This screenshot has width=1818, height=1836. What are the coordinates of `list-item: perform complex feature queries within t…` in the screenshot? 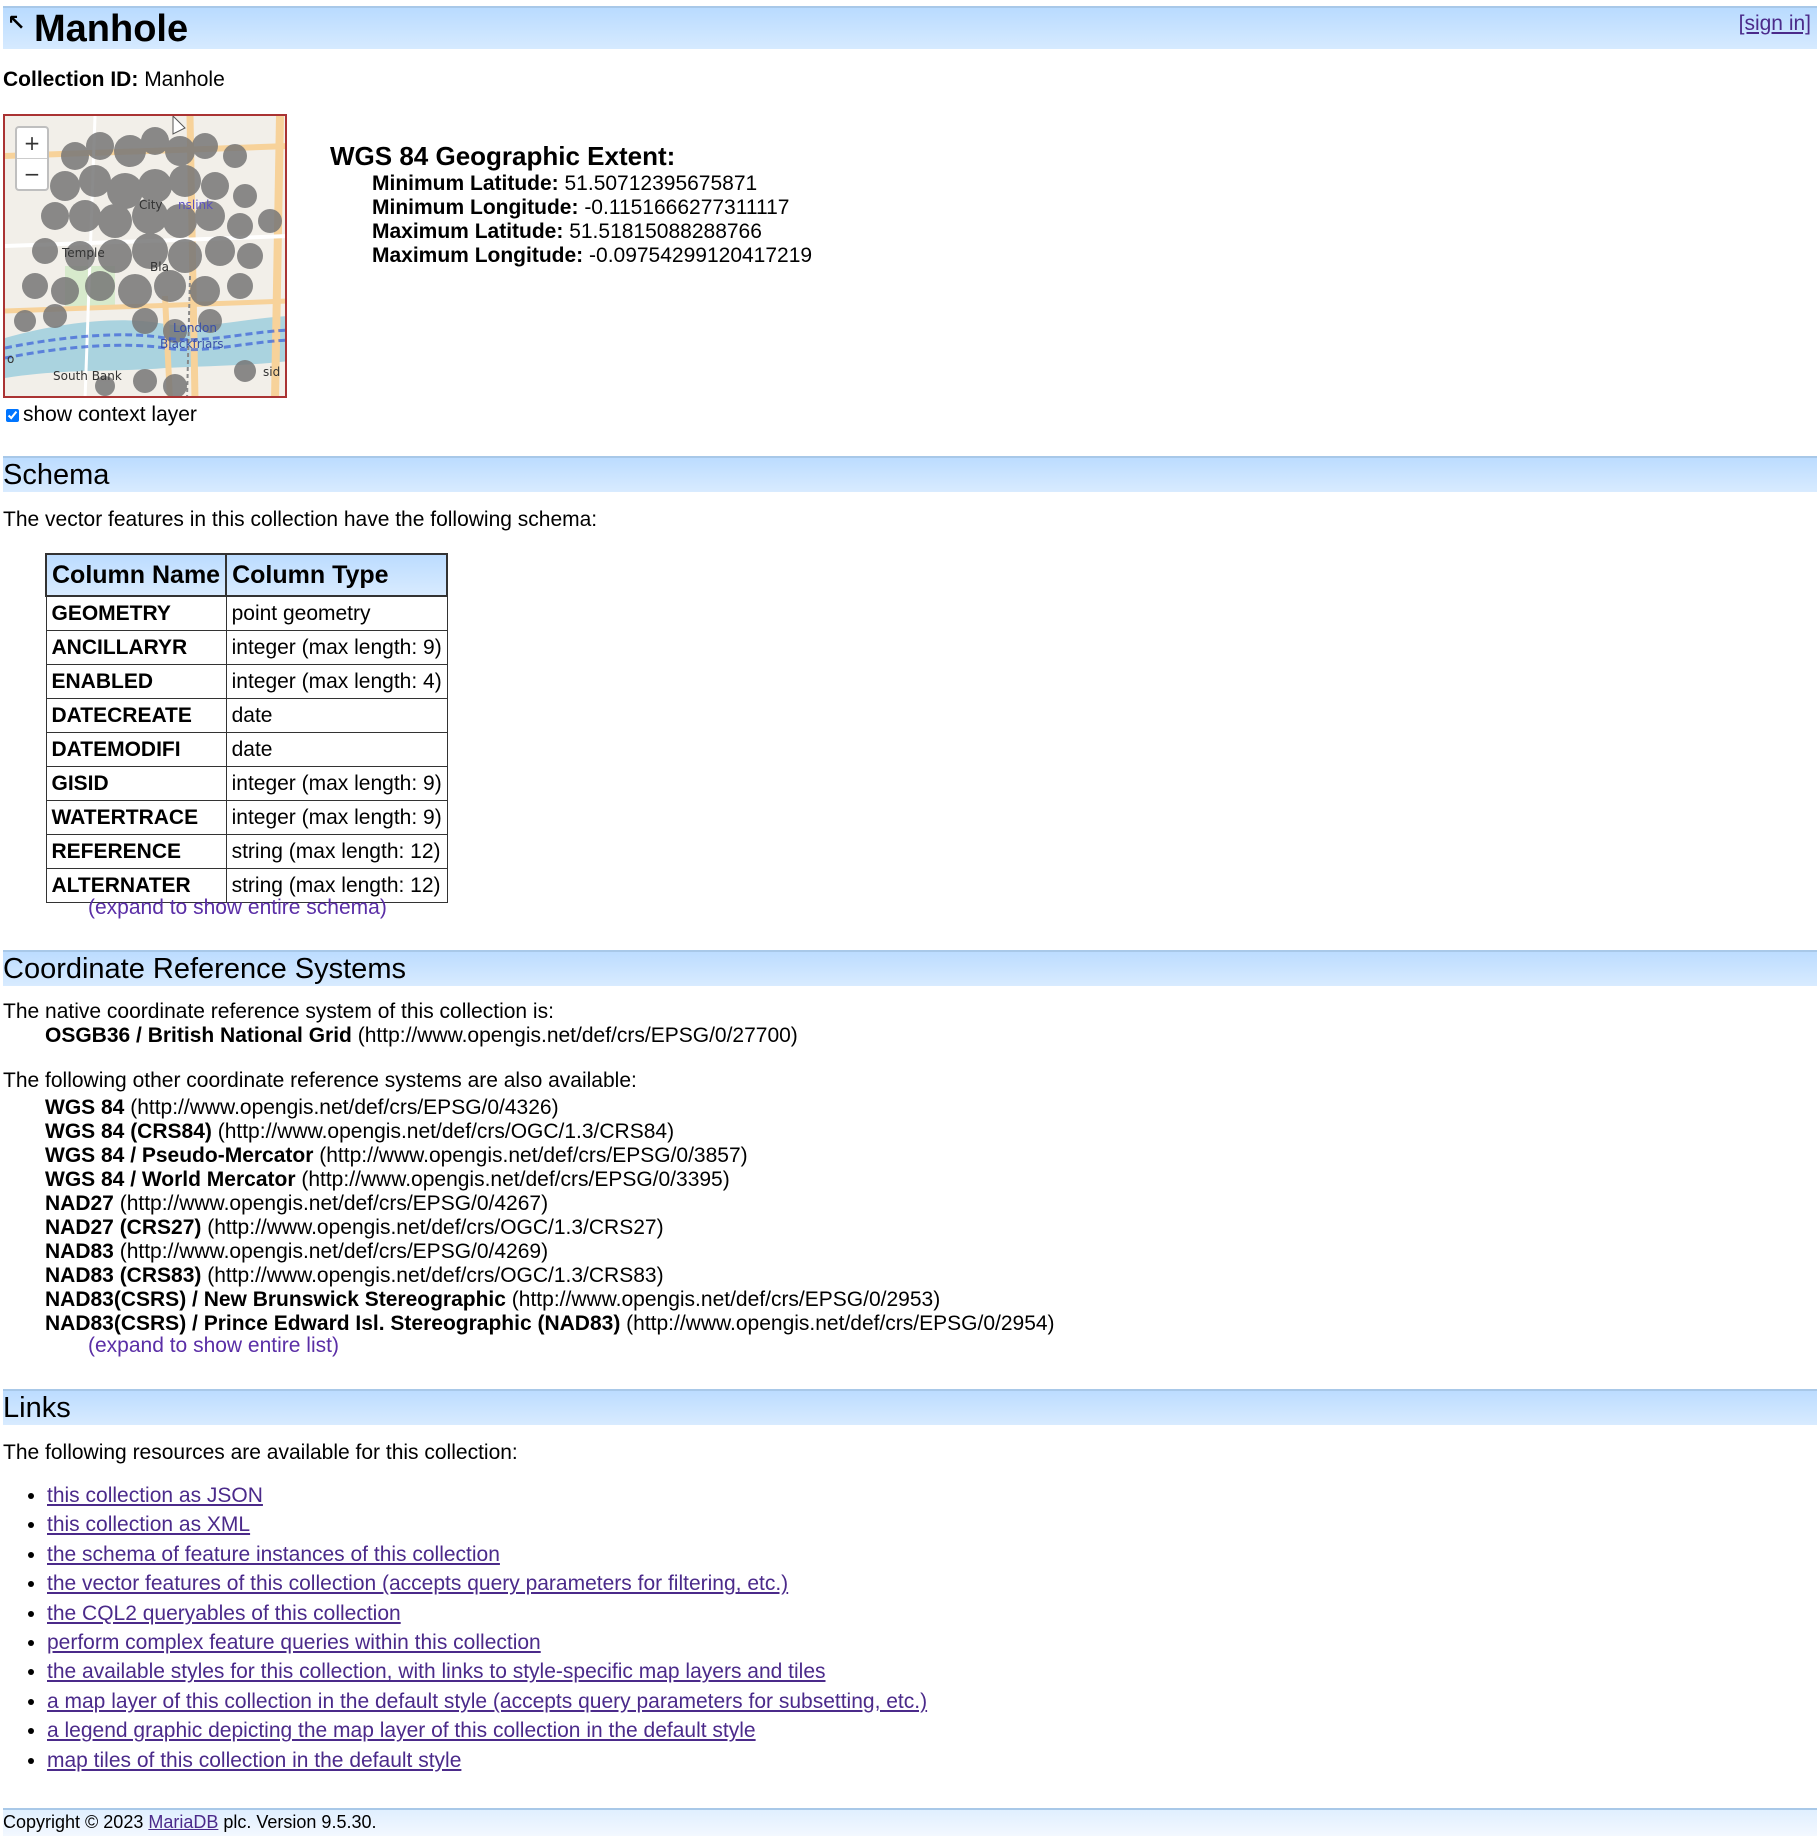 It's located at (487, 1642).